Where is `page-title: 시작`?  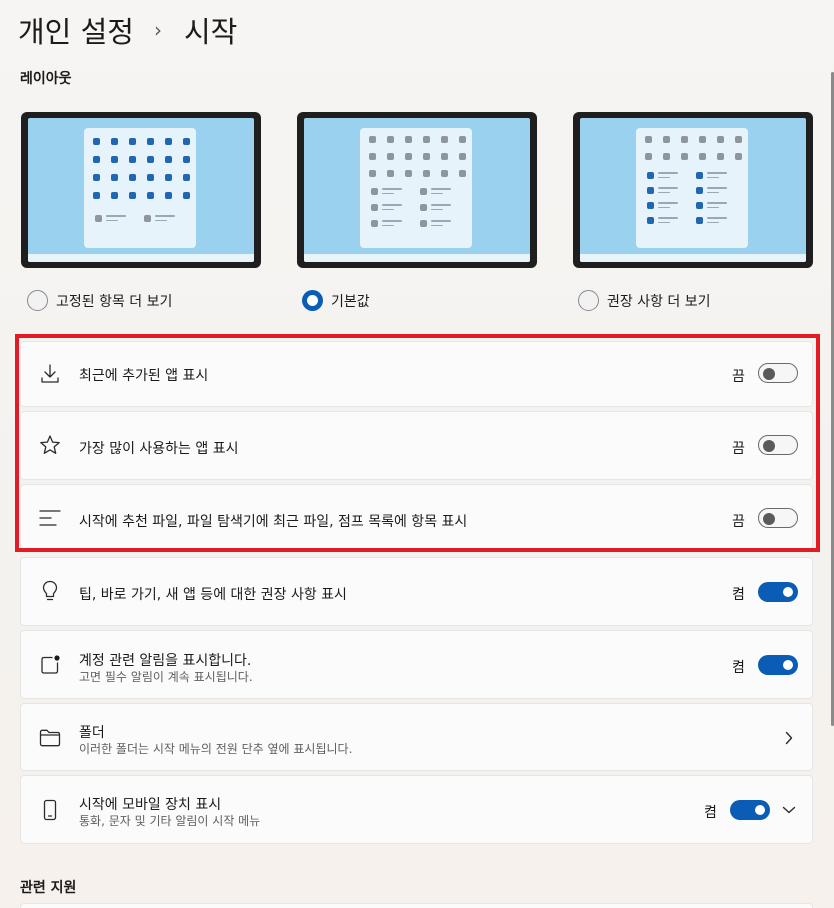 page-title: 시작 is located at coordinates (210, 32).